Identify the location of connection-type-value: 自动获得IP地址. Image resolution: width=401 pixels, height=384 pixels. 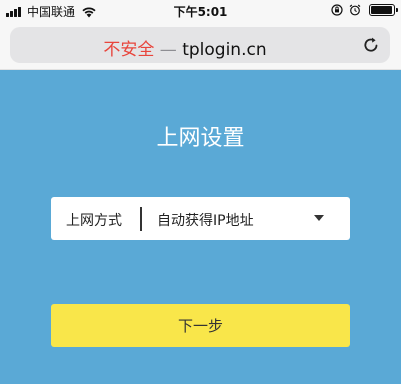
(205, 220).